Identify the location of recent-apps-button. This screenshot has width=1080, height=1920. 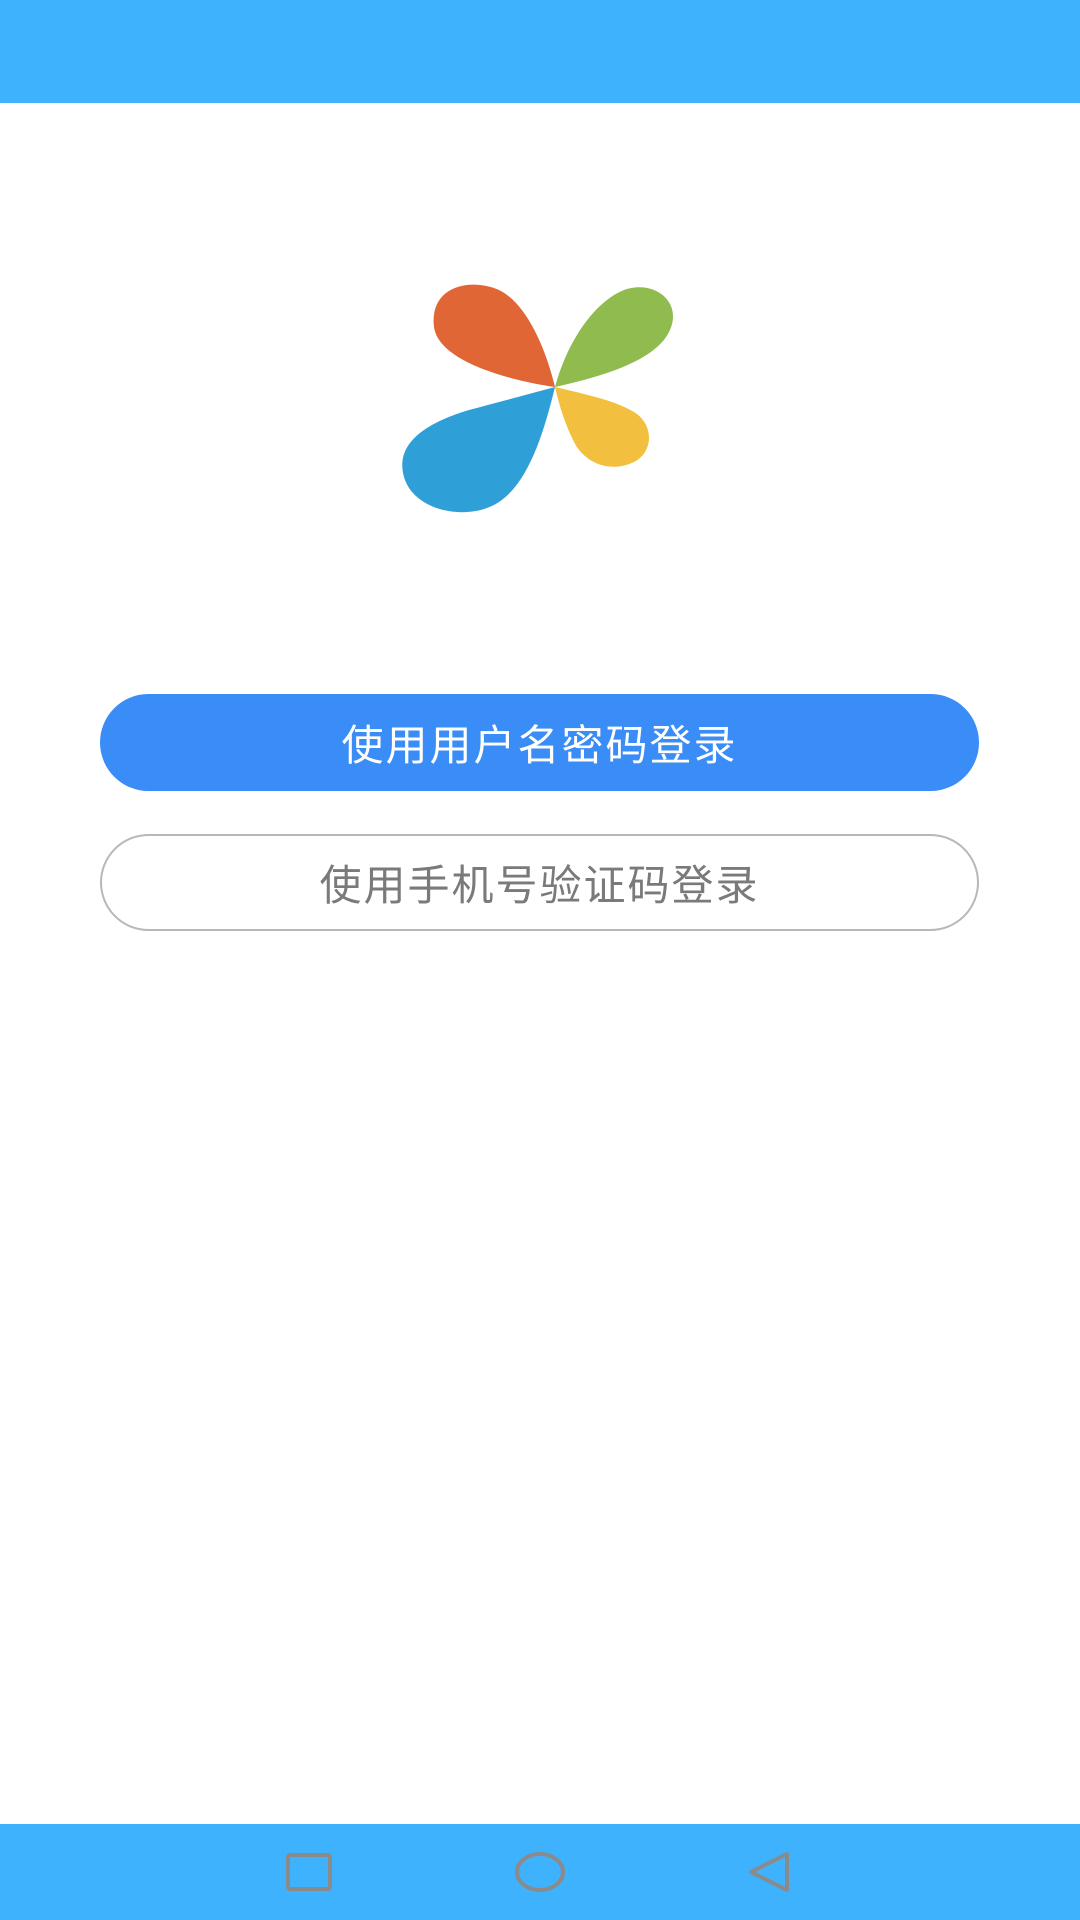
(309, 1872).